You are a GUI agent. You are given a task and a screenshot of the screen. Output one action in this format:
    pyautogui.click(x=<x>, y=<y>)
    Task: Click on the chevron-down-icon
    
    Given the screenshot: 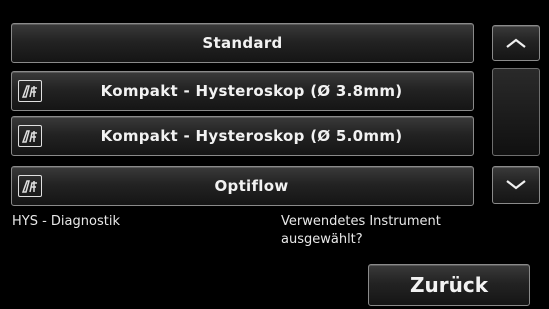 What is the action you would take?
    pyautogui.click(x=516, y=185)
    